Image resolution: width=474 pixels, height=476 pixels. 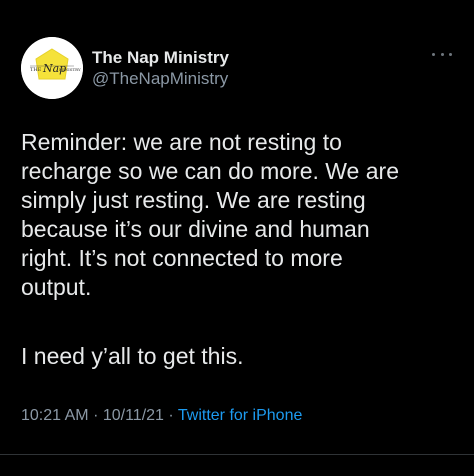 What do you see at coordinates (160, 79) in the screenshot?
I see `user-handle: @TheNapMinistry` at bounding box center [160, 79].